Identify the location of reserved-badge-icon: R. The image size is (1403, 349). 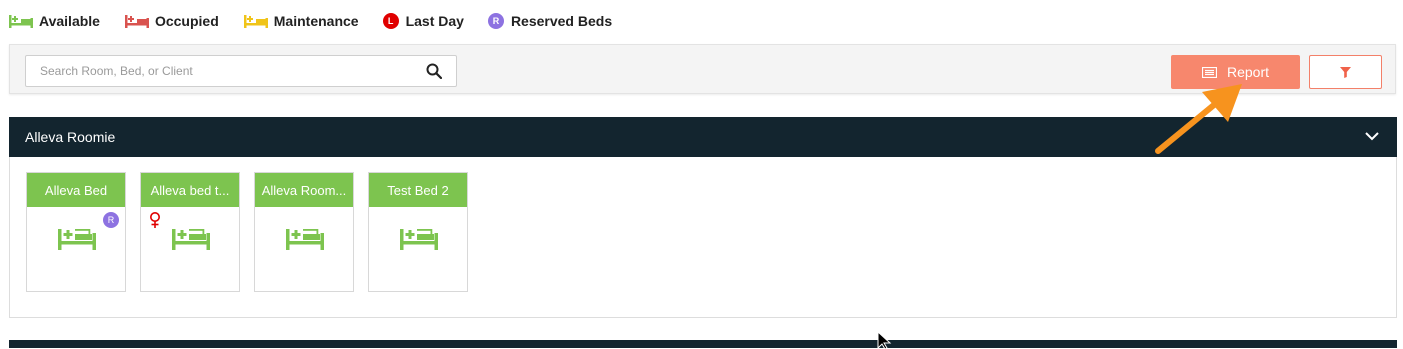
(495, 21).